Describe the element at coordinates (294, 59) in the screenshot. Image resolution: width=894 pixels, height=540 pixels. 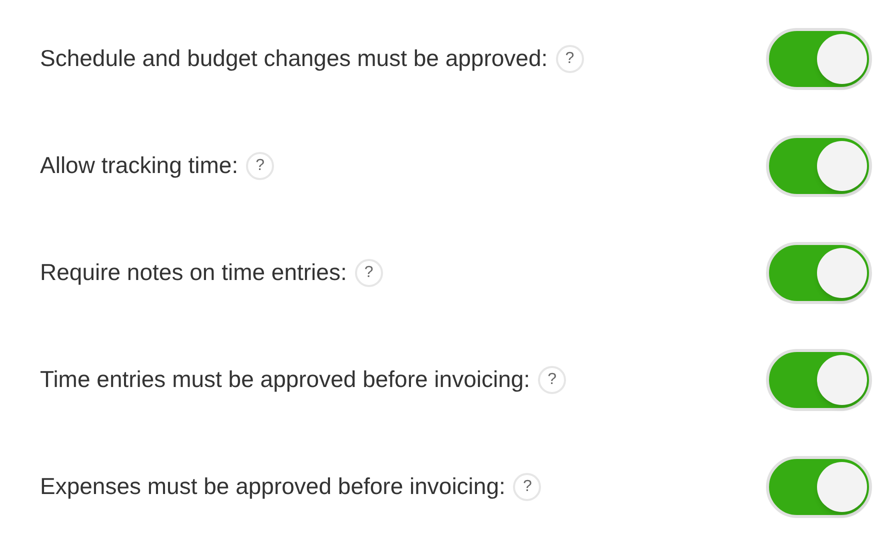
I see `setting-label: Schedule and budget changes must be approved:` at that location.